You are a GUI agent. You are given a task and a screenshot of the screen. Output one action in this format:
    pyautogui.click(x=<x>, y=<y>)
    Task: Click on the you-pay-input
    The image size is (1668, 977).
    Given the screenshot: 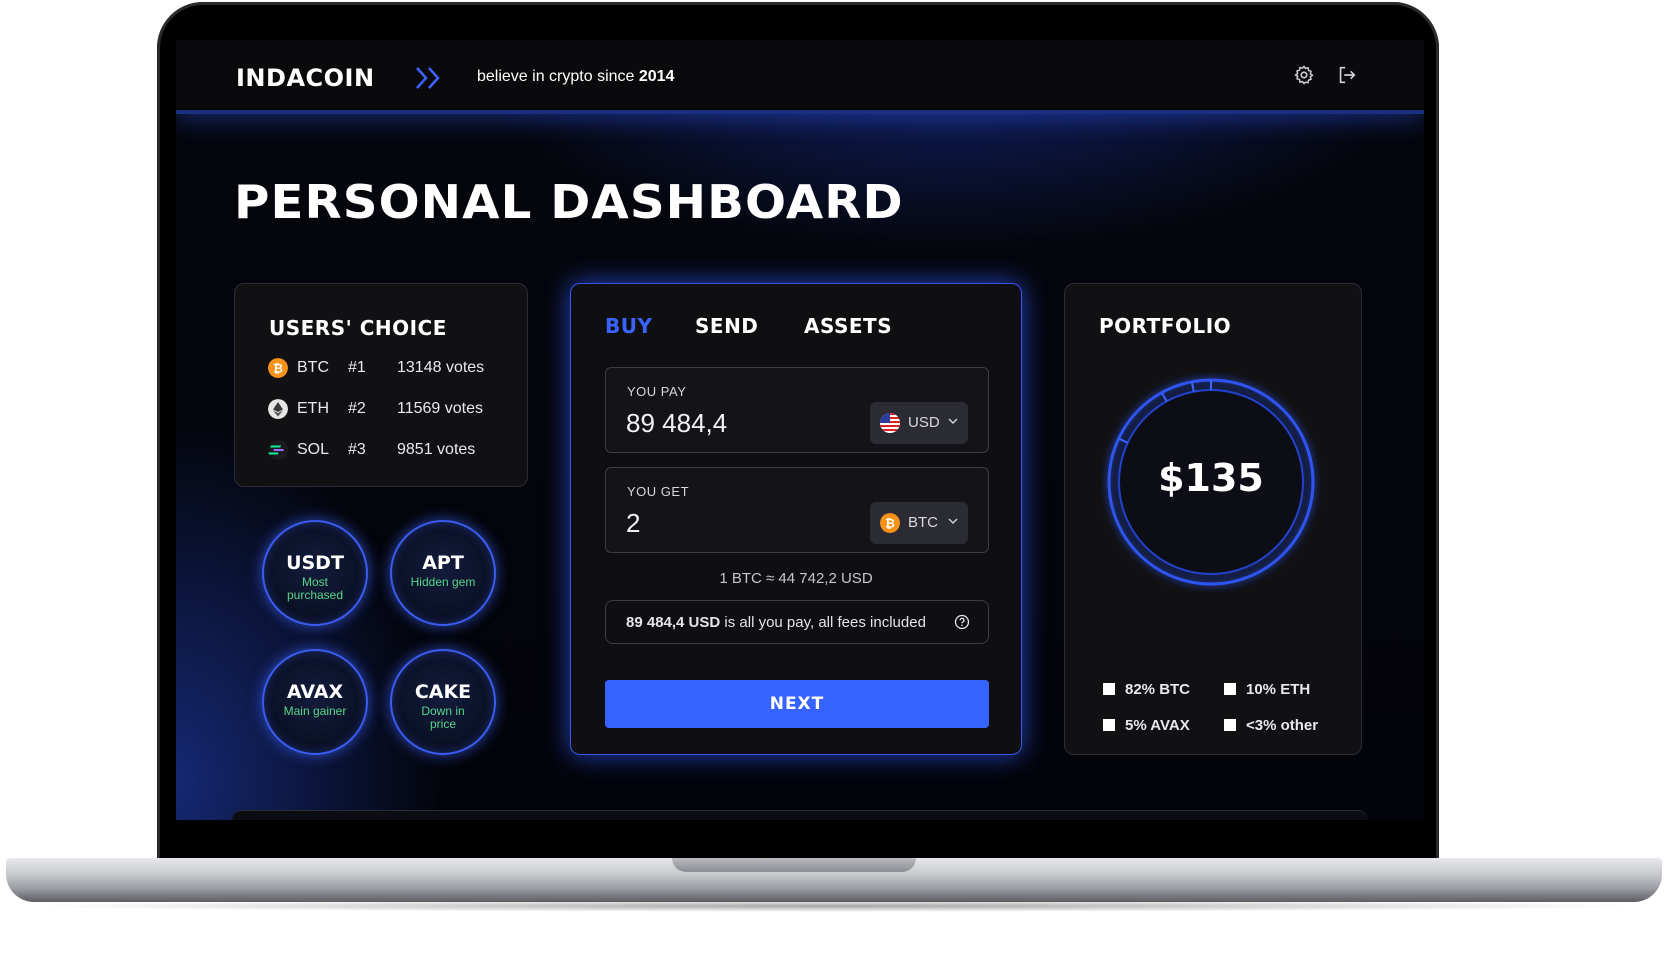 What is the action you would take?
    pyautogui.click(x=736, y=423)
    